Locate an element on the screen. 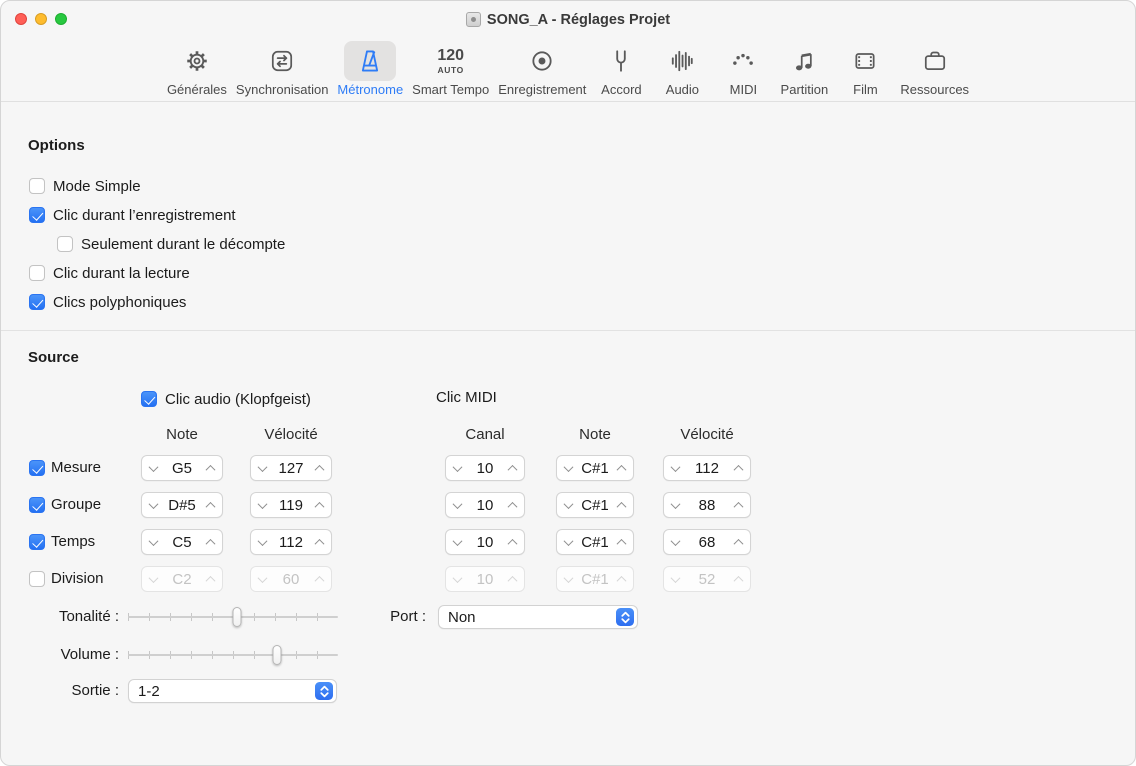 This screenshot has width=1136, height=766. audio-velocity-header: Vélocité is located at coordinates (291, 434).